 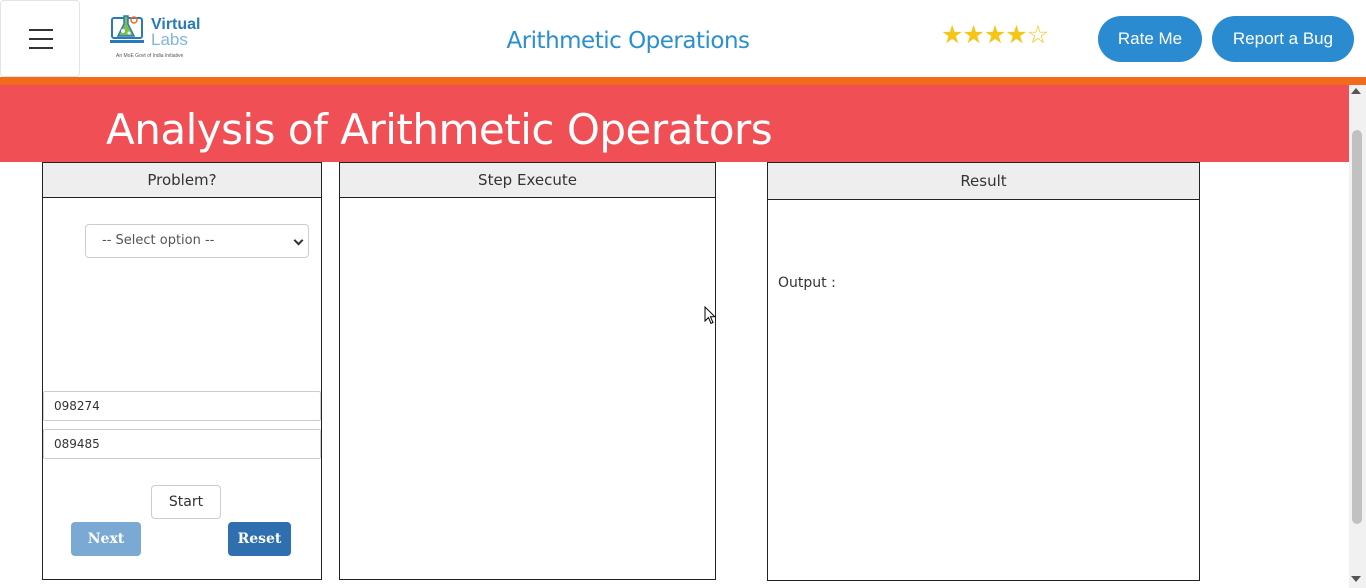 I want to click on next-button: Next, so click(x=106, y=539).